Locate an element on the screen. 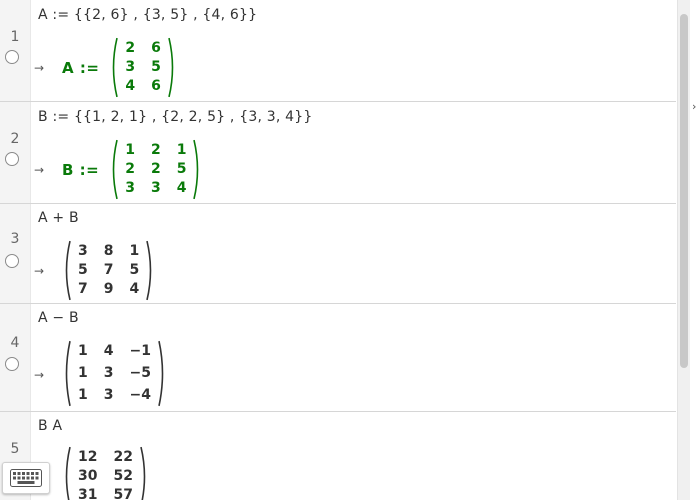 The image size is (700, 500). matrix: 263546 is located at coordinates (143, 67).